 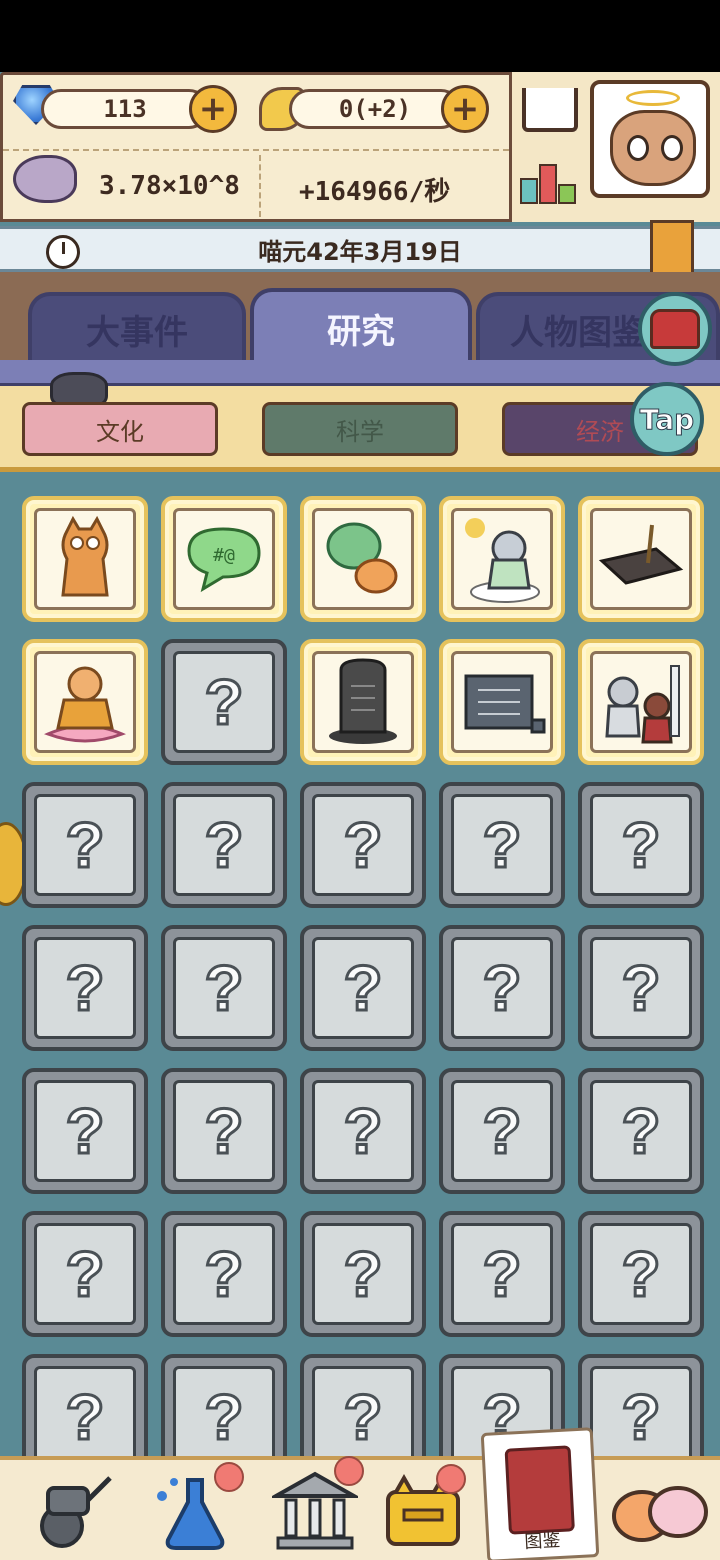 I want to click on research-item-cat-statue, so click(x=85, y=559).